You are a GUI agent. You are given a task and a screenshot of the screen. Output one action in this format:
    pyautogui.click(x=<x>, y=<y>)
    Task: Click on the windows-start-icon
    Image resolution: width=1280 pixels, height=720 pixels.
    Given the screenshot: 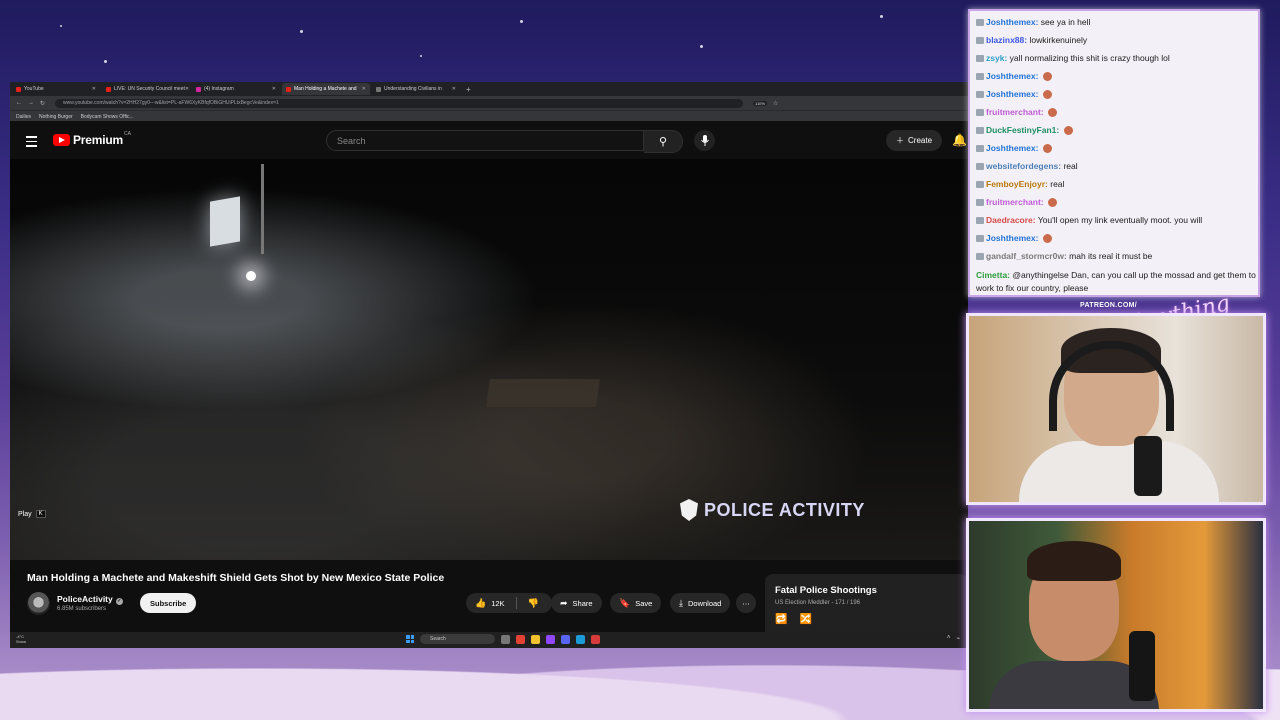 What is the action you would take?
    pyautogui.click(x=410, y=639)
    